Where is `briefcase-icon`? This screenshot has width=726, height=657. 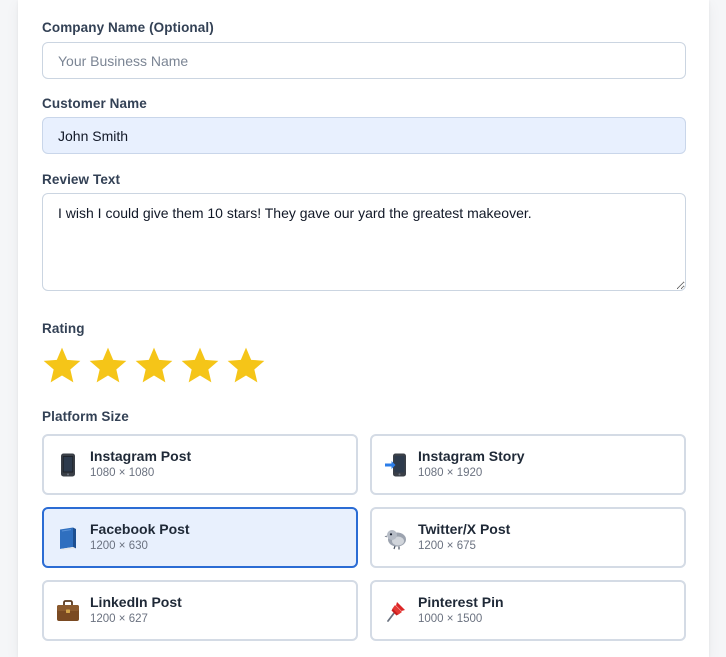
briefcase-icon is located at coordinates (68, 611).